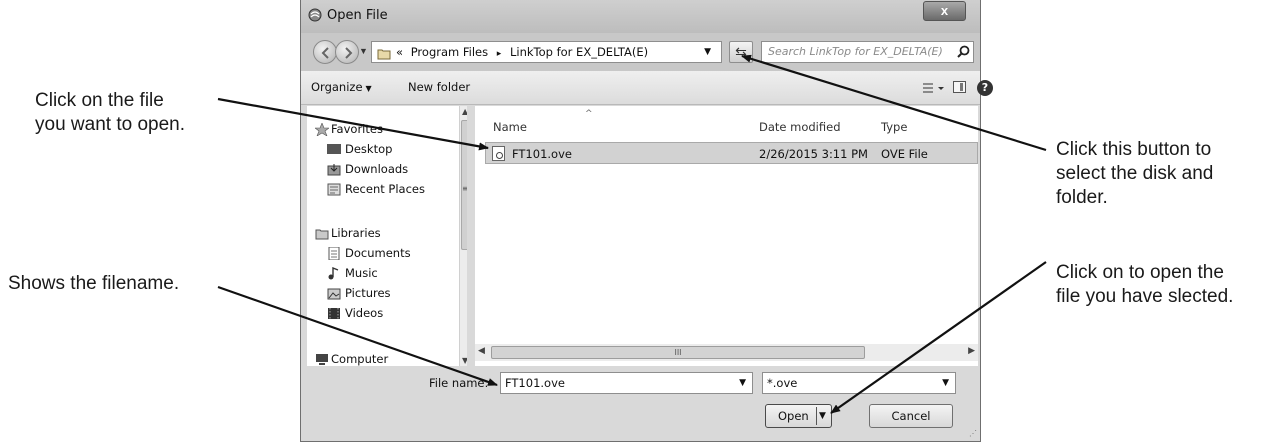  What do you see at coordinates (334, 293) in the screenshot?
I see `pictures-icon` at bounding box center [334, 293].